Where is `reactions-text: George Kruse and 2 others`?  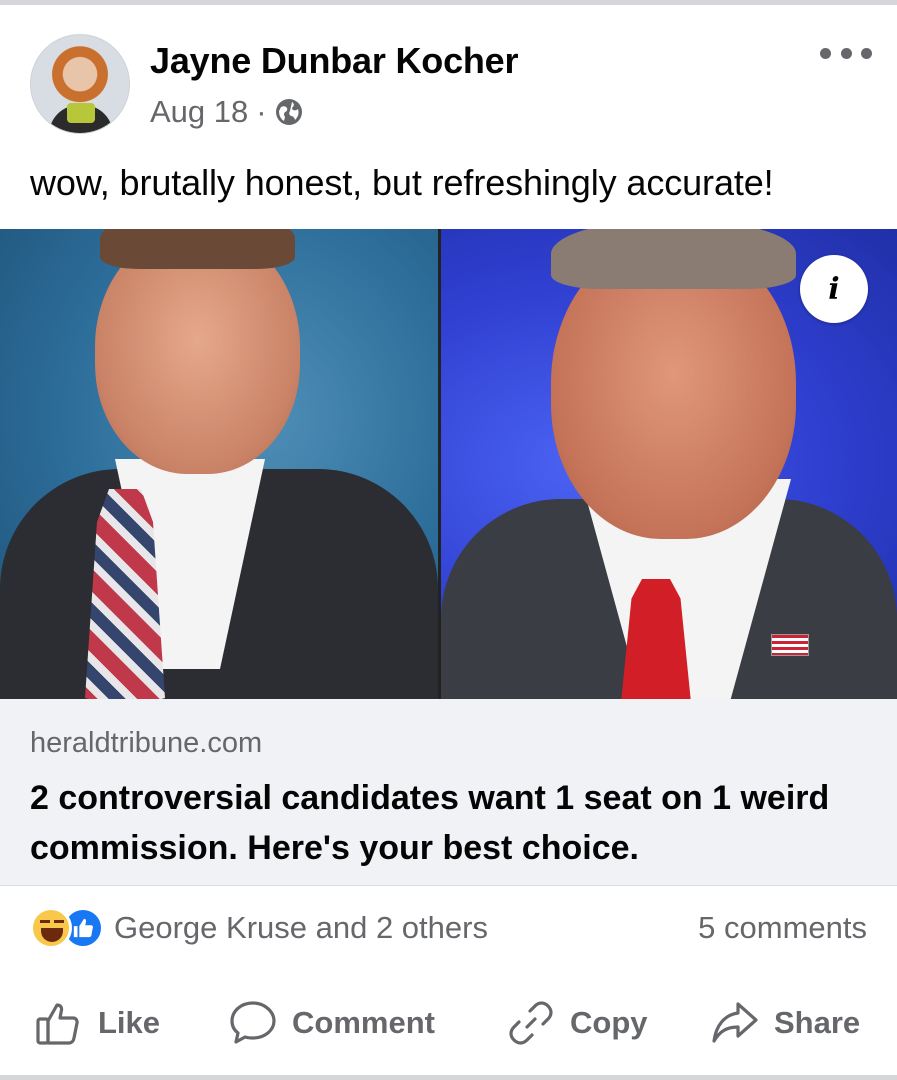
reactions-text: George Kruse and 2 others is located at coordinates (301, 927).